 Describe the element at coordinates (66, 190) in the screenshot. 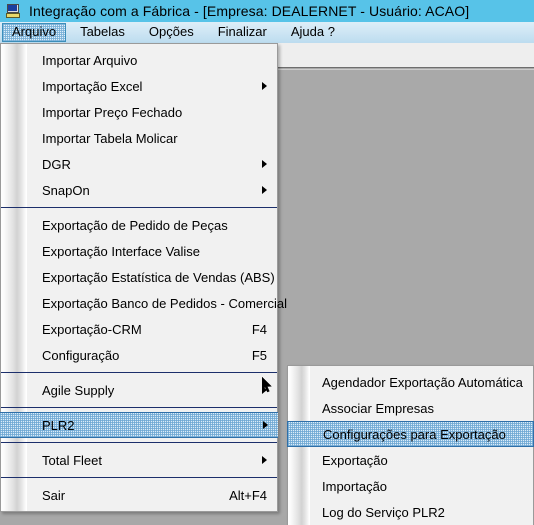

I see `menu-item-label: SnapOn` at that location.